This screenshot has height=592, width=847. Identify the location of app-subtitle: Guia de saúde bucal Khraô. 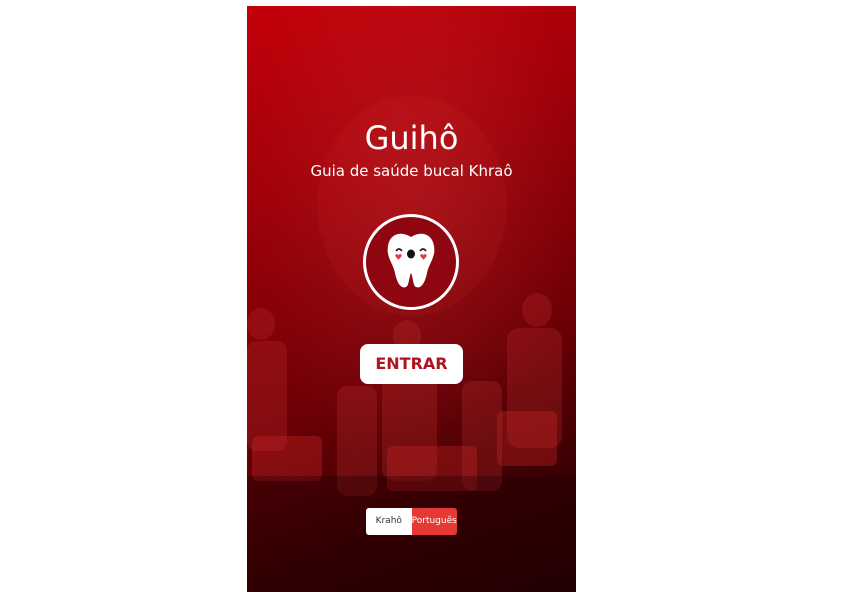
(411, 171).